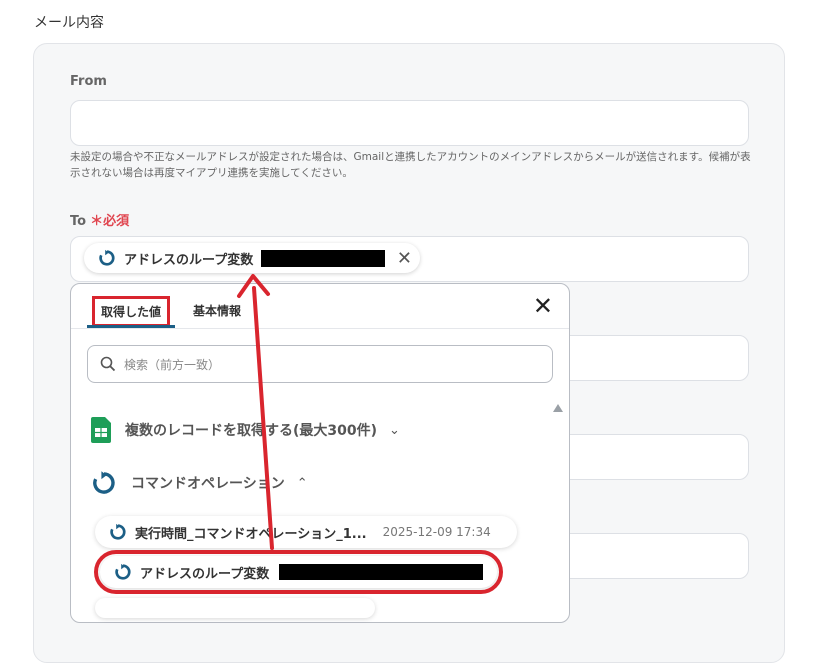 This screenshot has height=663, width=829. I want to click on item-label: アドレスのループ変数, so click(205, 574).